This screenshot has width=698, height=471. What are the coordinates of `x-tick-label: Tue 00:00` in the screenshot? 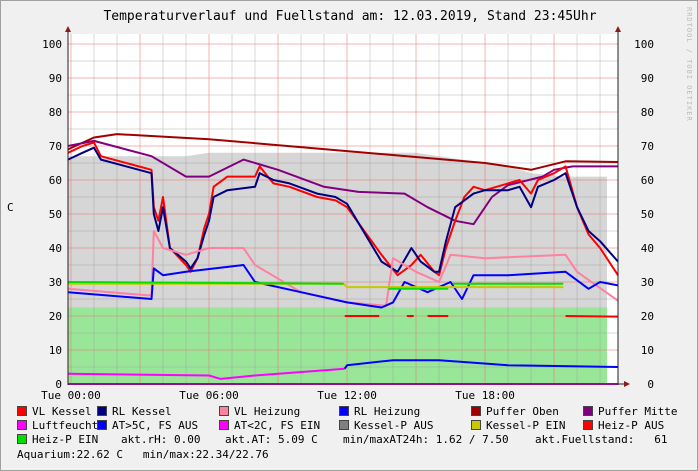 It's located at (71, 395).